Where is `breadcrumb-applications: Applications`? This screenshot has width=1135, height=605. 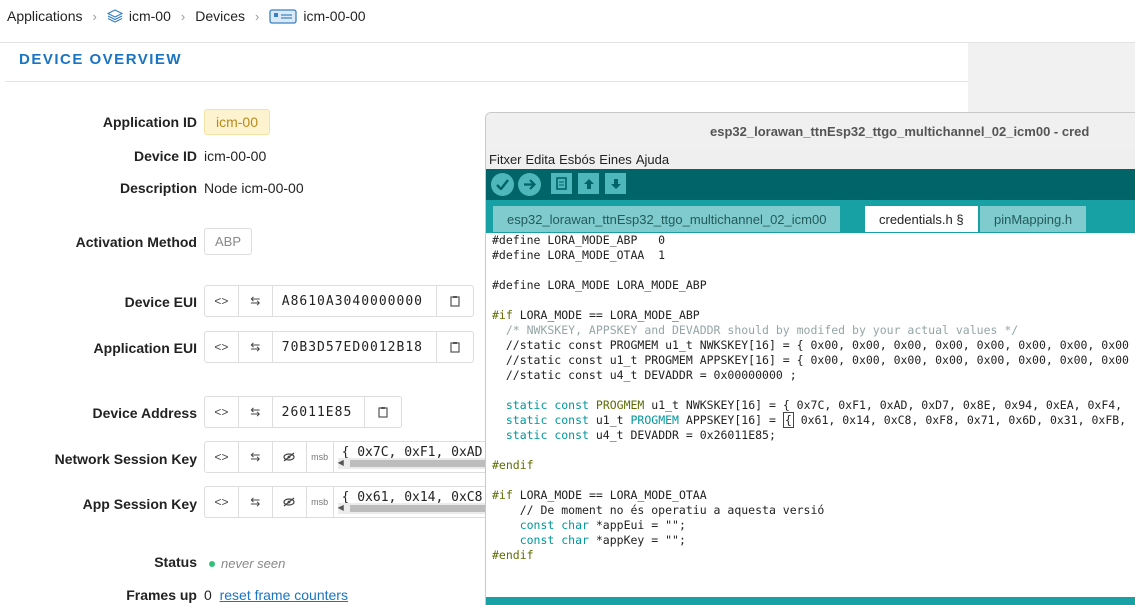 breadcrumb-applications: Applications is located at coordinates (45, 16).